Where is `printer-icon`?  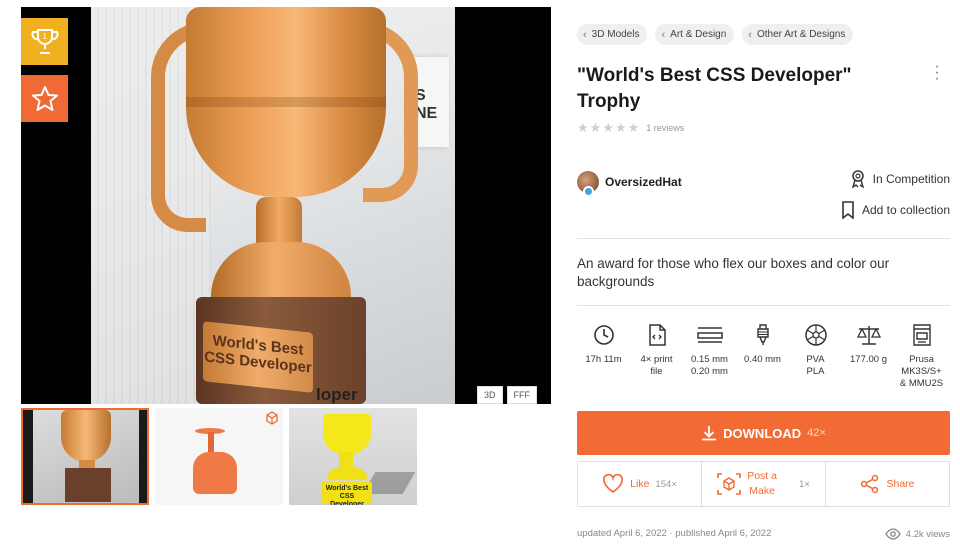 printer-icon is located at coordinates (921, 335).